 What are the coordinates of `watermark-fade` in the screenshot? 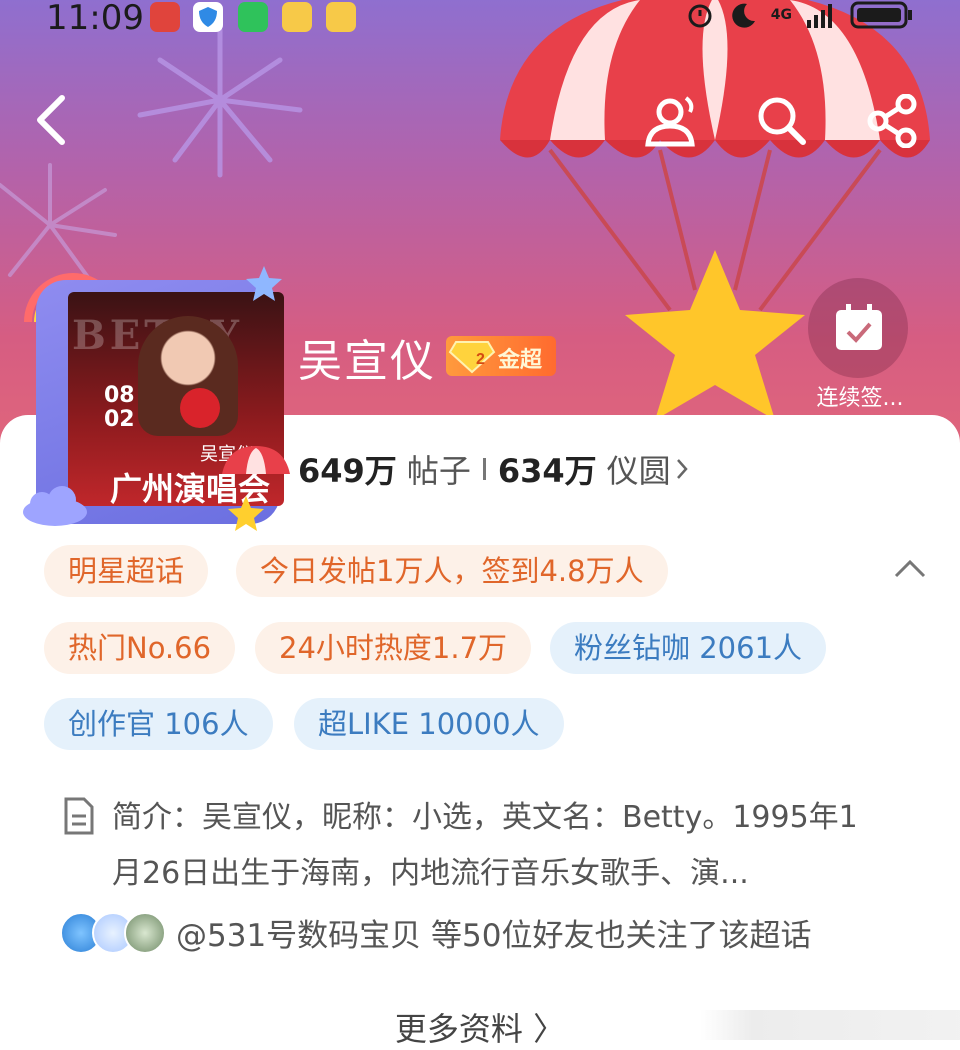 It's located at (830, 1025).